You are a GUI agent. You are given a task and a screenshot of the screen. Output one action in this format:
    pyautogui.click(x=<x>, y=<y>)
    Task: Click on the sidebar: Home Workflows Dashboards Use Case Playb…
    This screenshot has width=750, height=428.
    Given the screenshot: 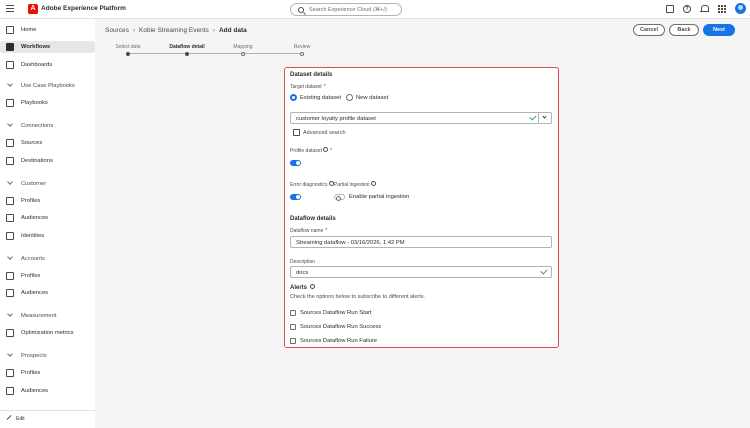 What is the action you would take?
    pyautogui.click(x=47, y=223)
    